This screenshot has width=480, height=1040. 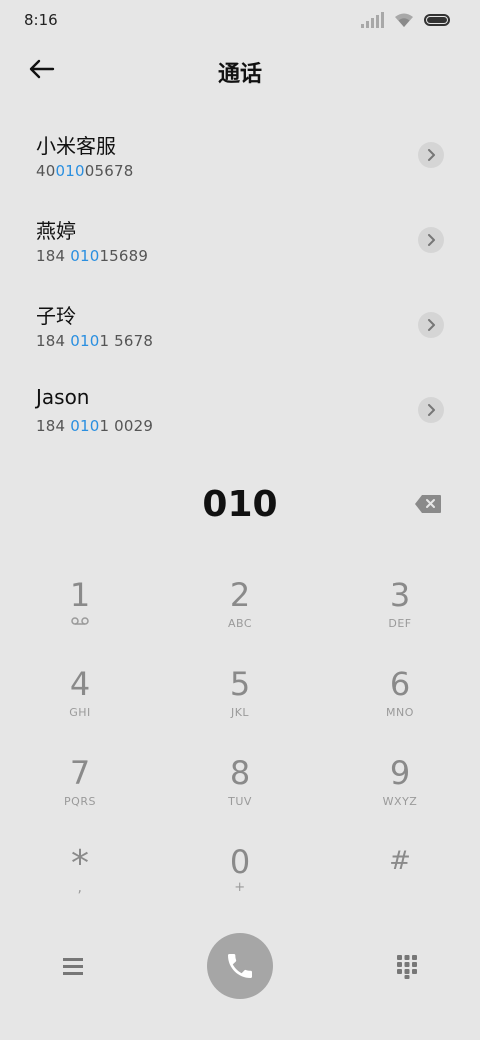 What do you see at coordinates (240, 160) in the screenshot?
I see `contact-item: 小米客服 4001005678` at bounding box center [240, 160].